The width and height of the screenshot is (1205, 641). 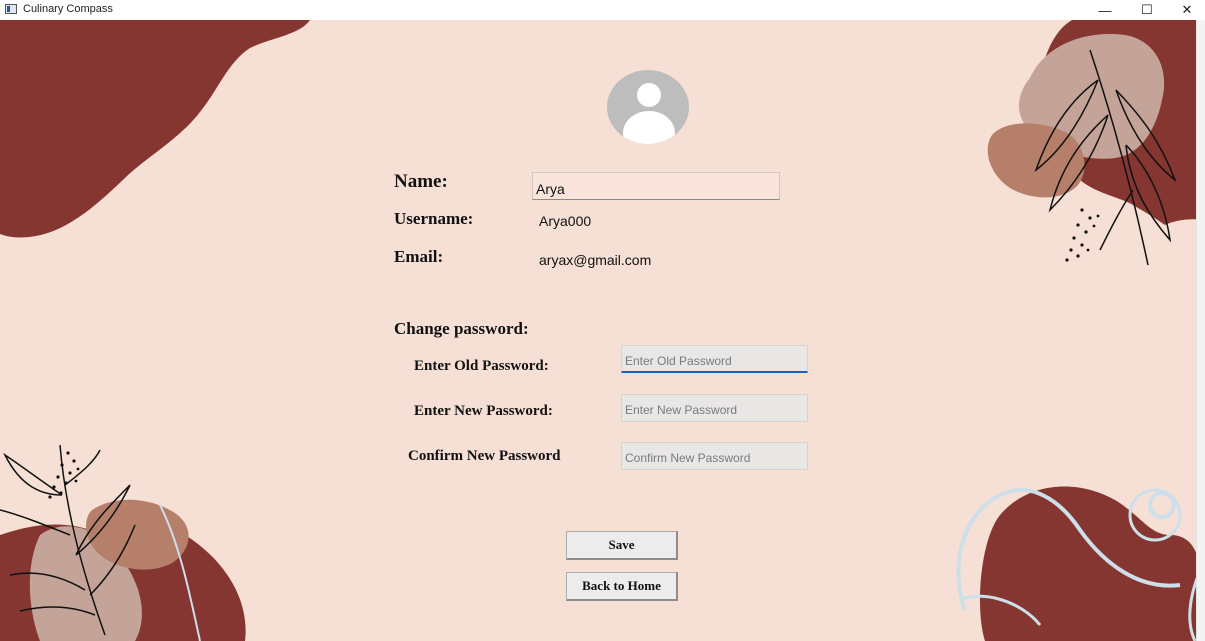 I want to click on email-value: aryax@gmail.com, so click(x=595, y=260).